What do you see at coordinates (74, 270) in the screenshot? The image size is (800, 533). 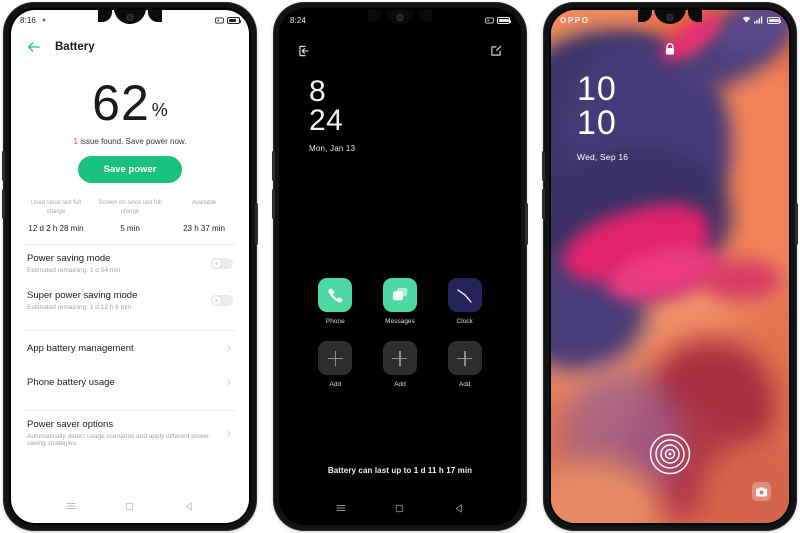 I see `row-subtitle: Estimated remaining: 1 d 54 min` at bounding box center [74, 270].